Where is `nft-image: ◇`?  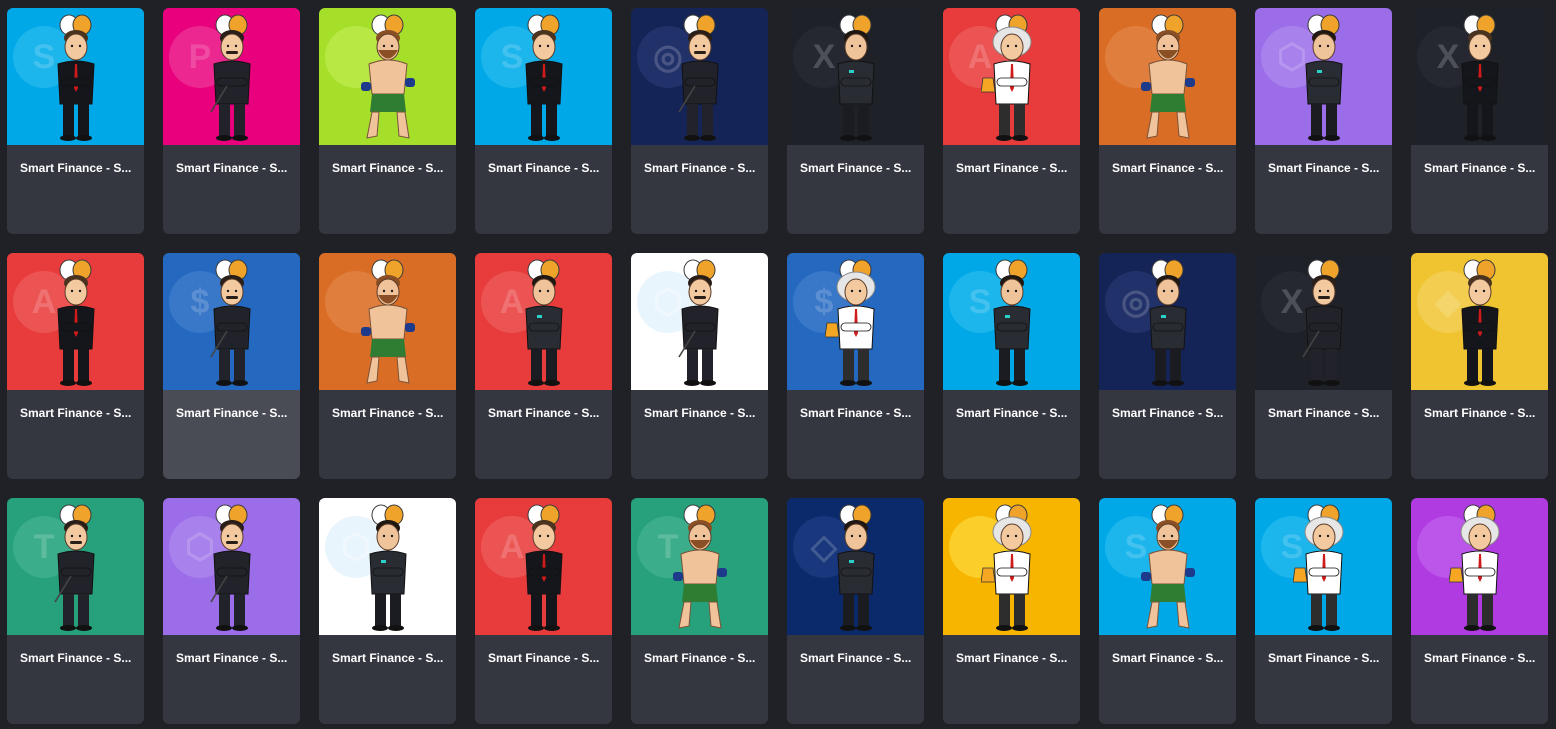
nft-image: ◇ is located at coordinates (855, 566).